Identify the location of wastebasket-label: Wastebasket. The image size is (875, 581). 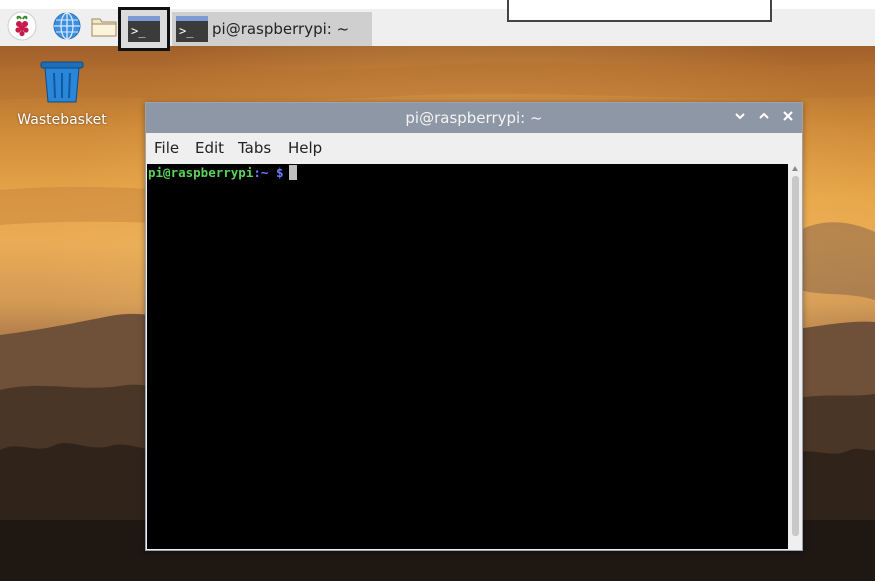
(62, 120).